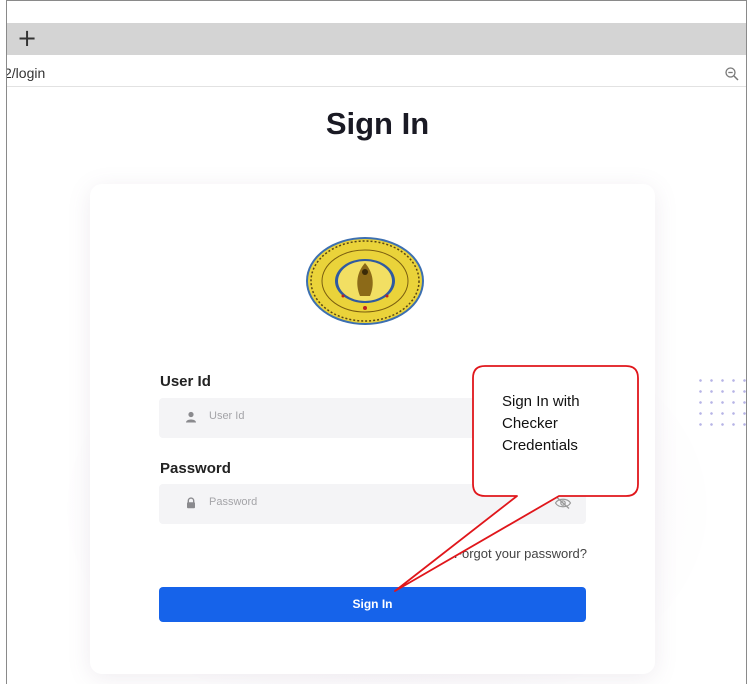  I want to click on url-text: 2/login, so click(26, 73).